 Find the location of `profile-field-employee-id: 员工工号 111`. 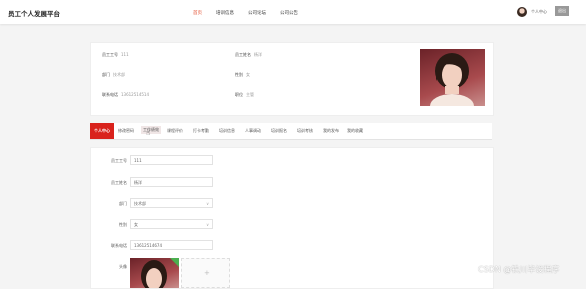

profile-field-employee-id: 员工工号 111 is located at coordinates (115, 54).